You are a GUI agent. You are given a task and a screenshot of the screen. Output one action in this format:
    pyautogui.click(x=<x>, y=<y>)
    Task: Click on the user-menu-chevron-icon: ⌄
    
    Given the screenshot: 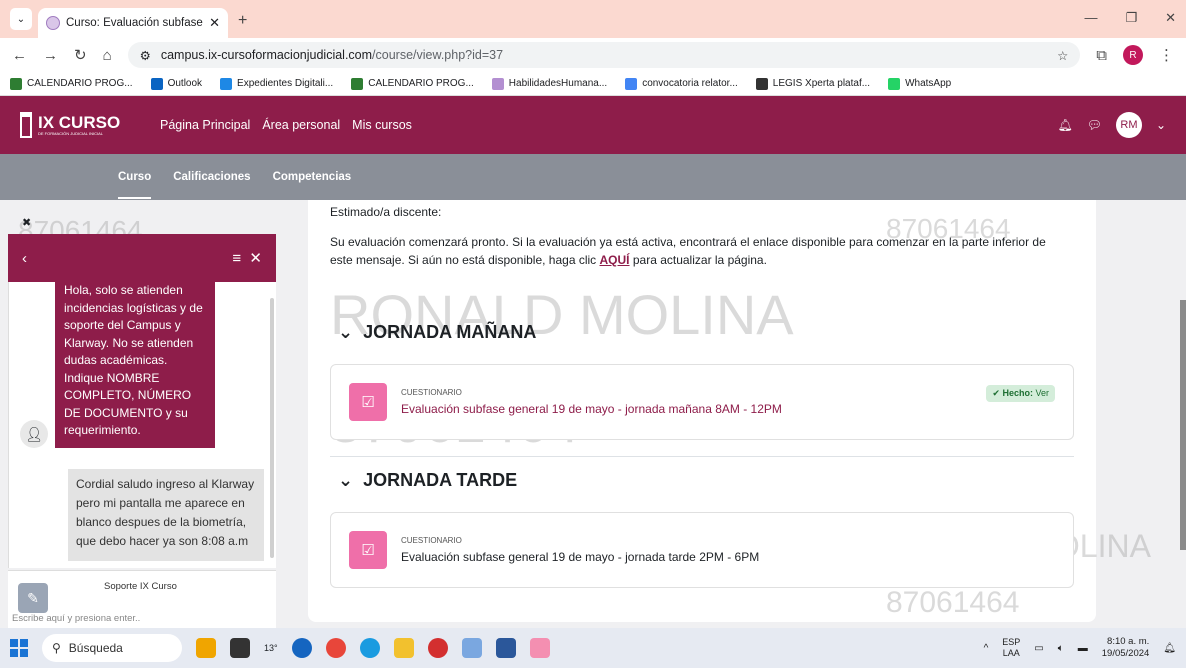 What is the action you would take?
    pyautogui.click(x=1161, y=125)
    